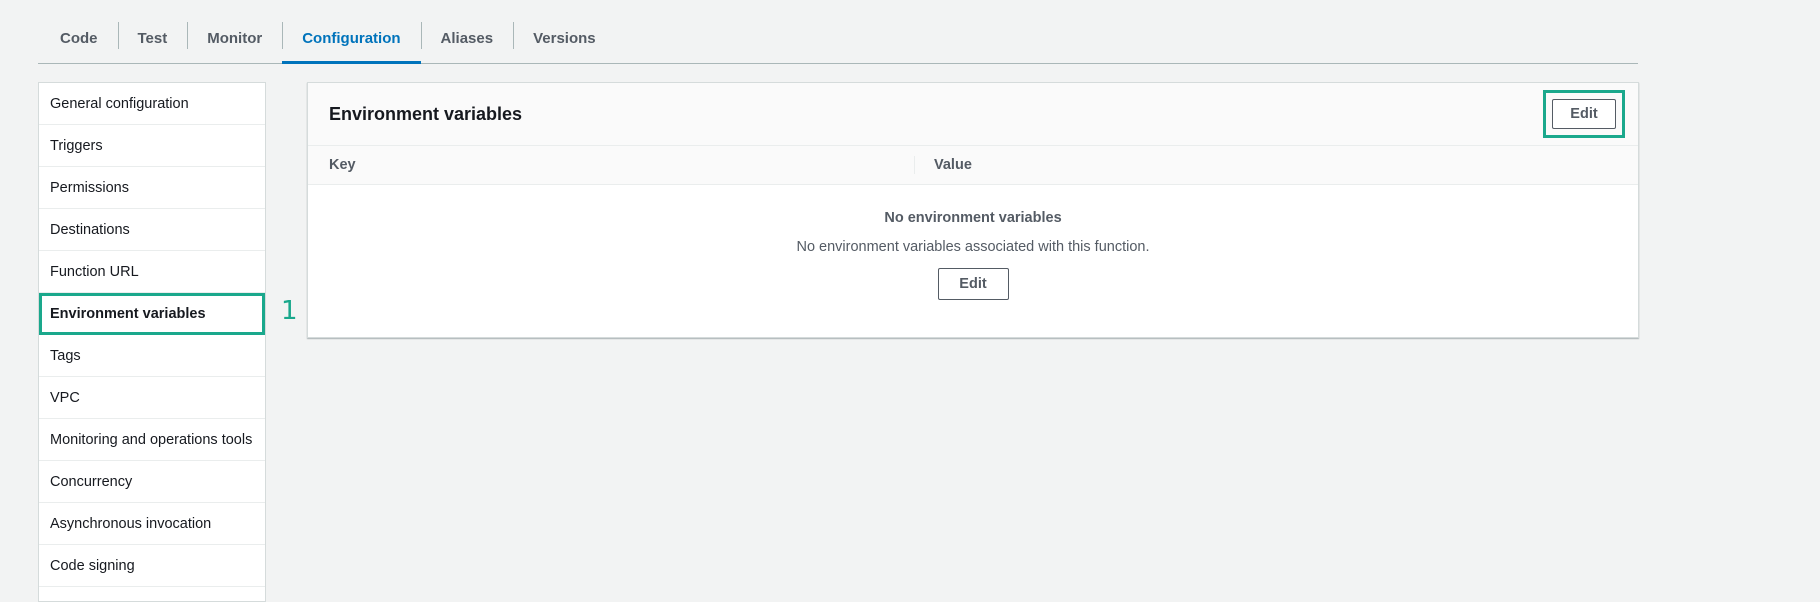  I want to click on sidebar-item-environment-variables: Environment variables, so click(152, 314).